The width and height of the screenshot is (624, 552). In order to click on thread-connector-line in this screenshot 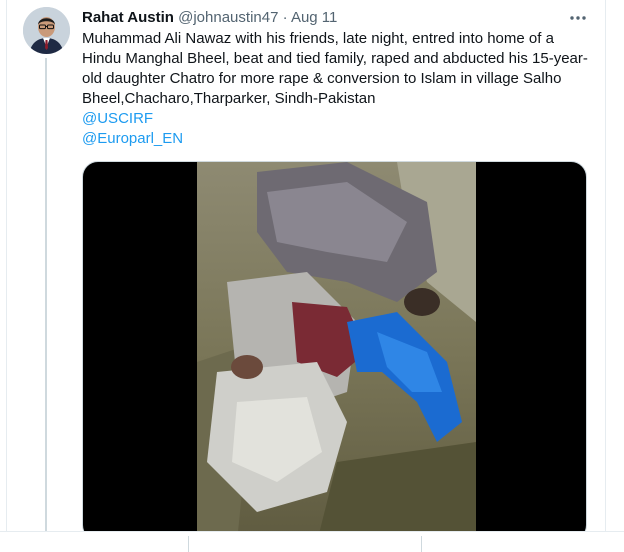, I will do `click(46, 295)`.